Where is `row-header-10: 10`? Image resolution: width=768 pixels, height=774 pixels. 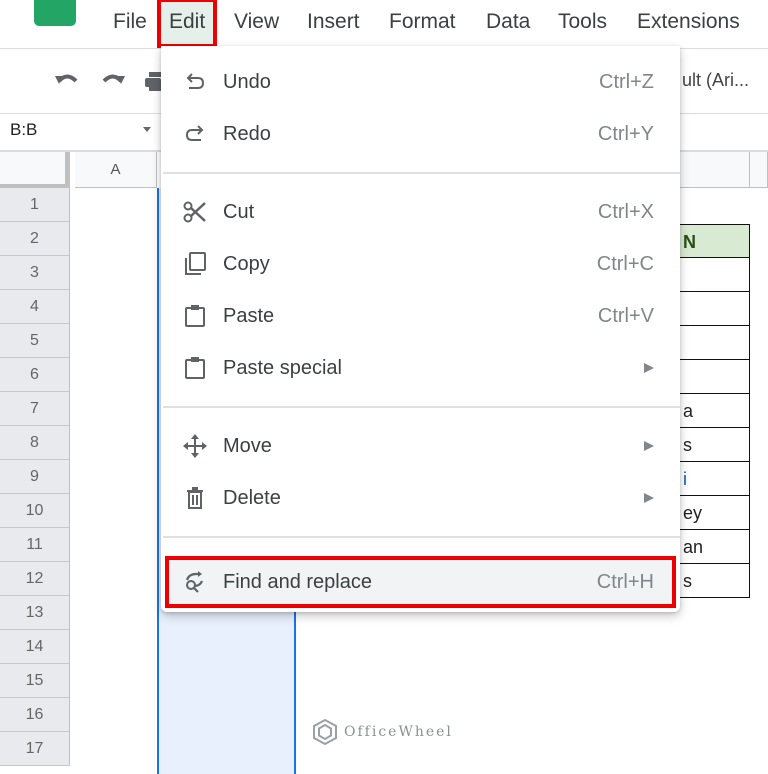
row-header-10: 10 is located at coordinates (35, 511).